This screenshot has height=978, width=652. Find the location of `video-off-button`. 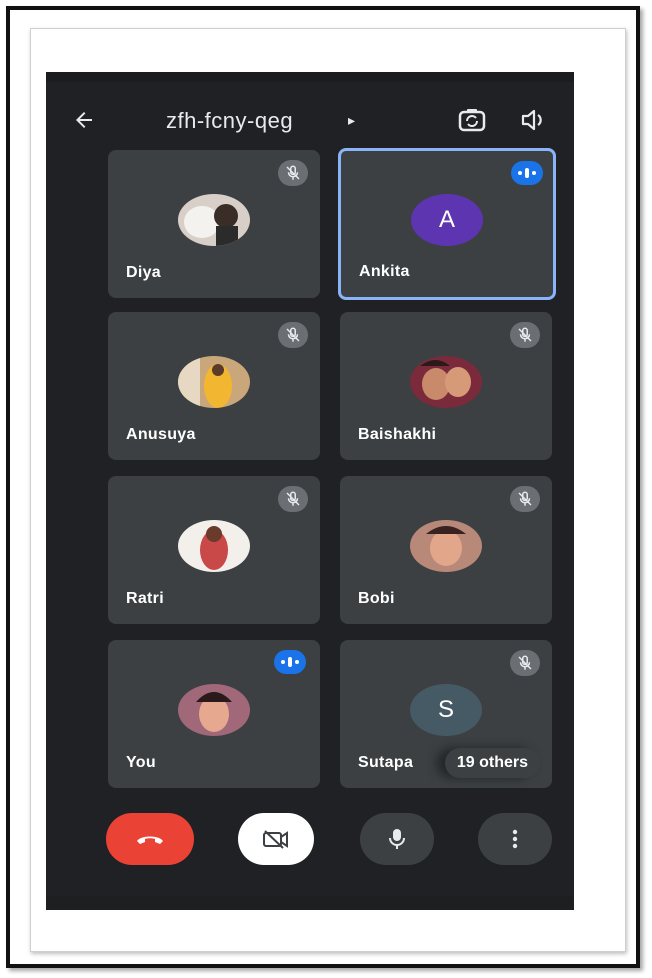

video-off-button is located at coordinates (276, 839).